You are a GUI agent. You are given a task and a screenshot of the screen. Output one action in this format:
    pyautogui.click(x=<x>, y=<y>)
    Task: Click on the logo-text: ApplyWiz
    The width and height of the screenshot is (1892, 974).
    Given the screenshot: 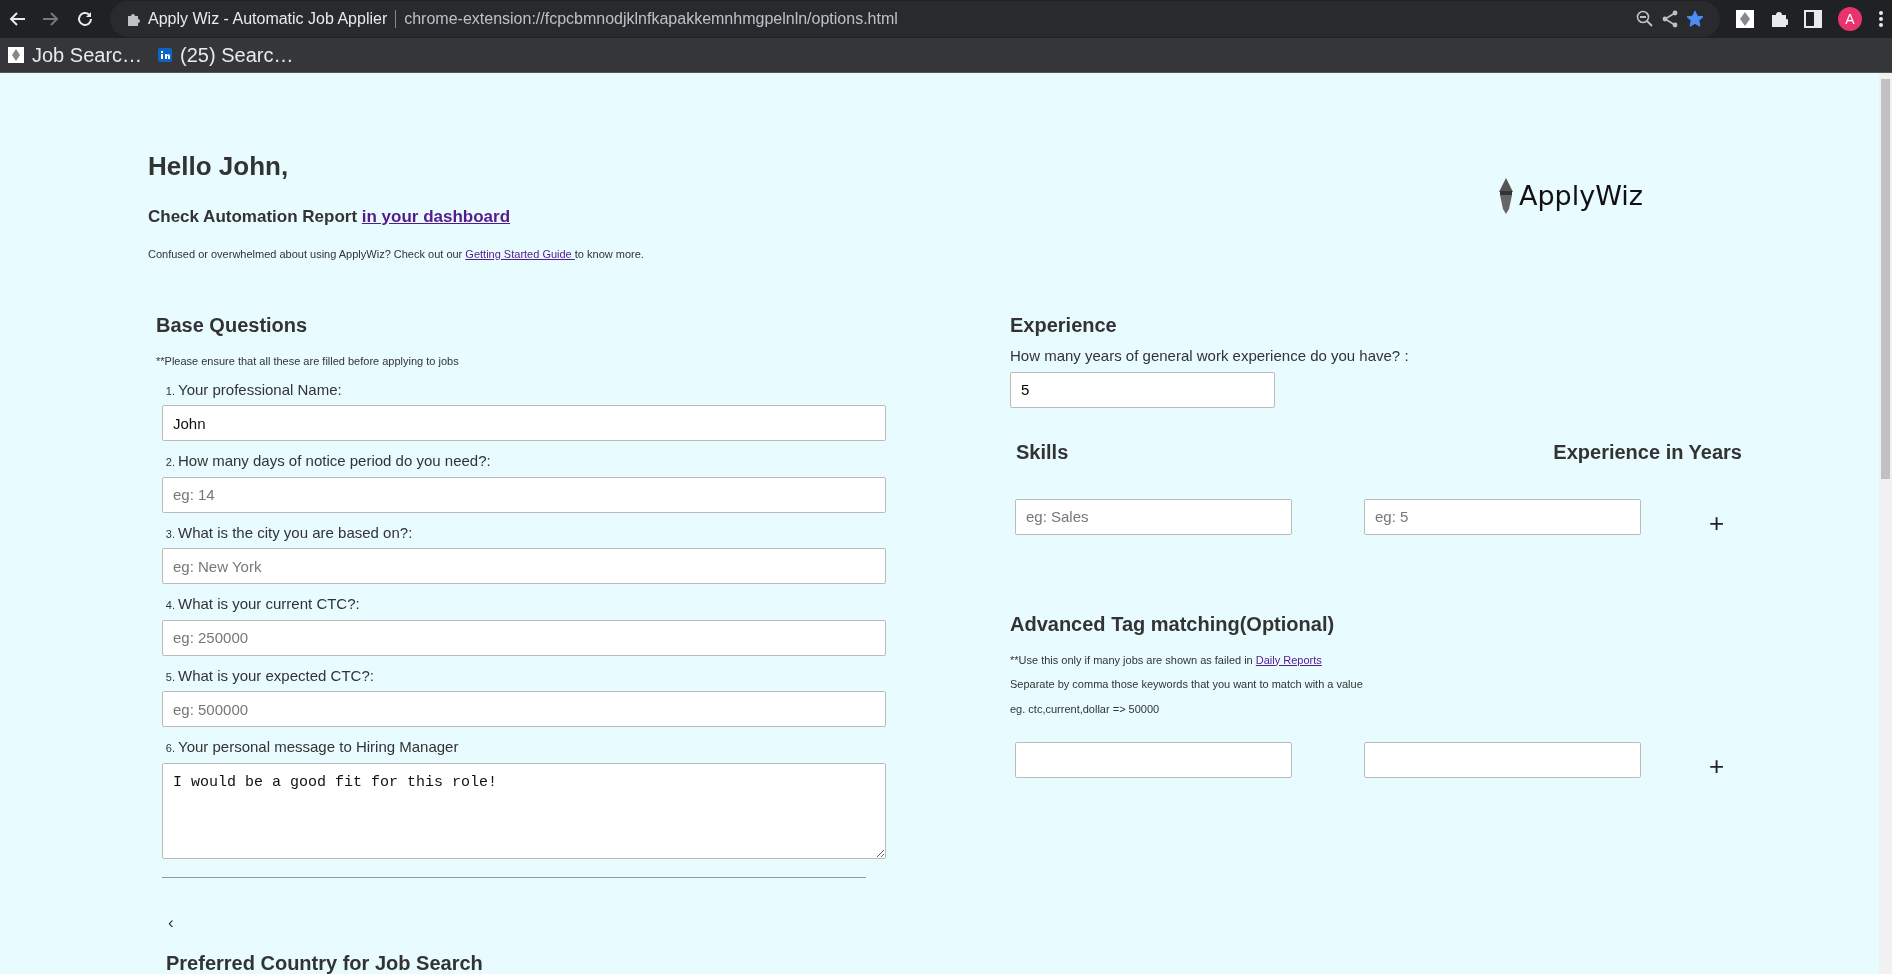 What is the action you would take?
    pyautogui.click(x=1581, y=196)
    